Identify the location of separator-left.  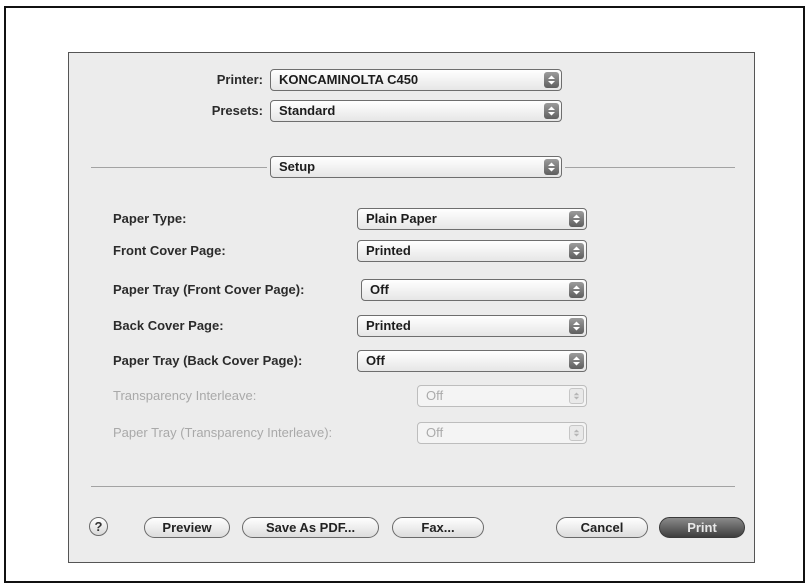
(179, 167).